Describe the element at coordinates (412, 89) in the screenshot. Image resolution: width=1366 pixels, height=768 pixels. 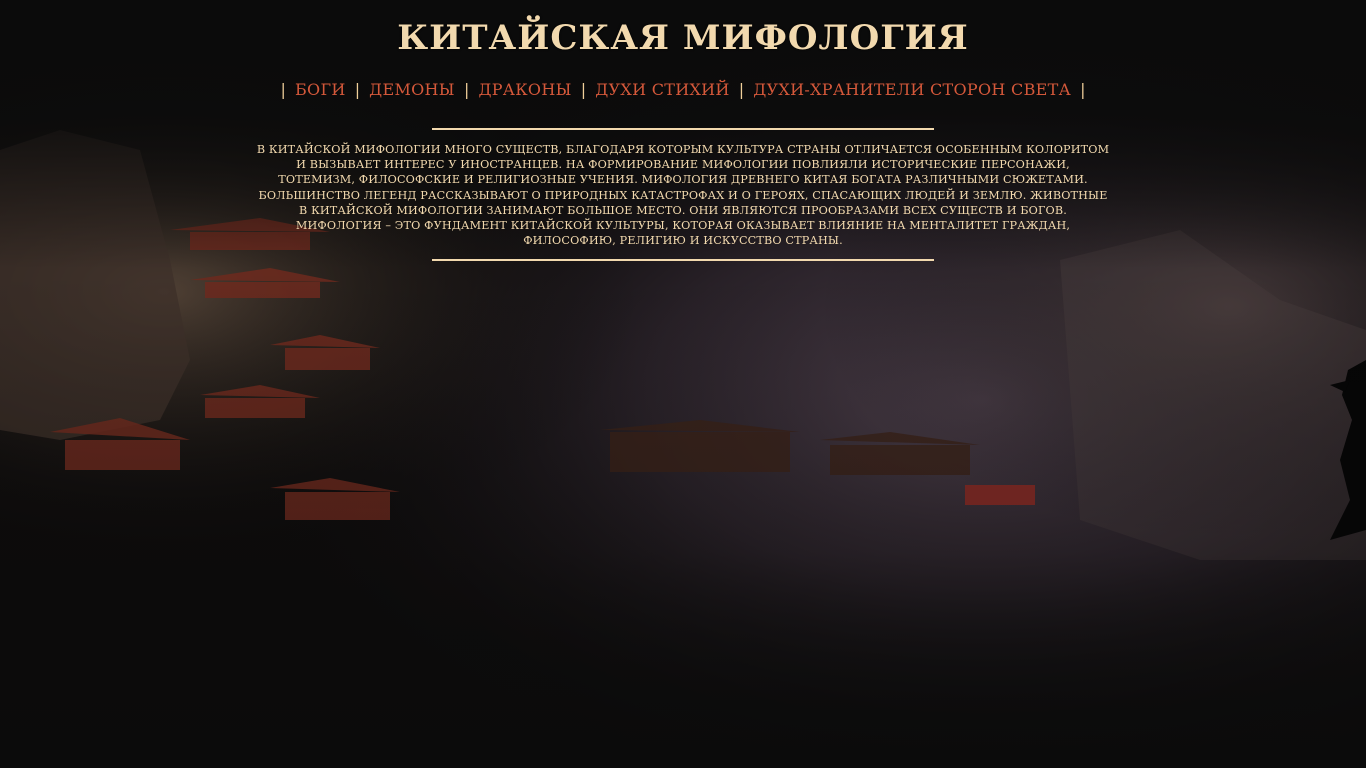
I see `nav-link-demons: Демоны` at that location.